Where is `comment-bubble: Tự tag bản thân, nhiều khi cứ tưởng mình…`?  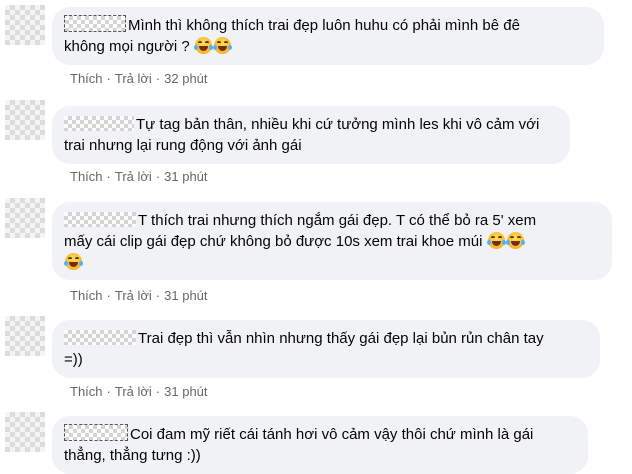
comment-bubble: Tự tag bản thân, nhiều khi cứ tưởng mình… is located at coordinates (311, 135).